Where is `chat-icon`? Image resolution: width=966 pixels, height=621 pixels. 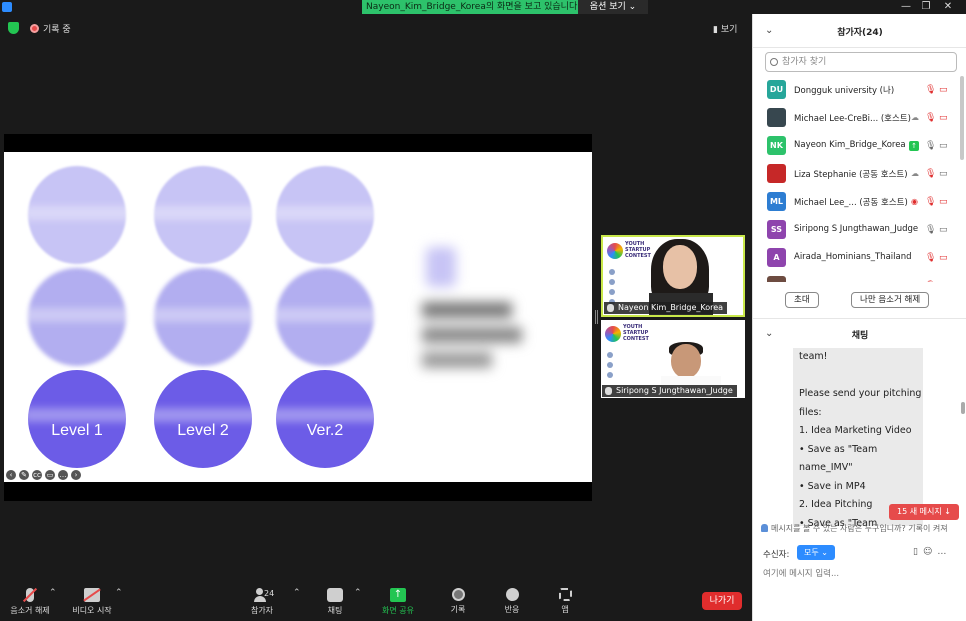 chat-icon is located at coordinates (335, 595).